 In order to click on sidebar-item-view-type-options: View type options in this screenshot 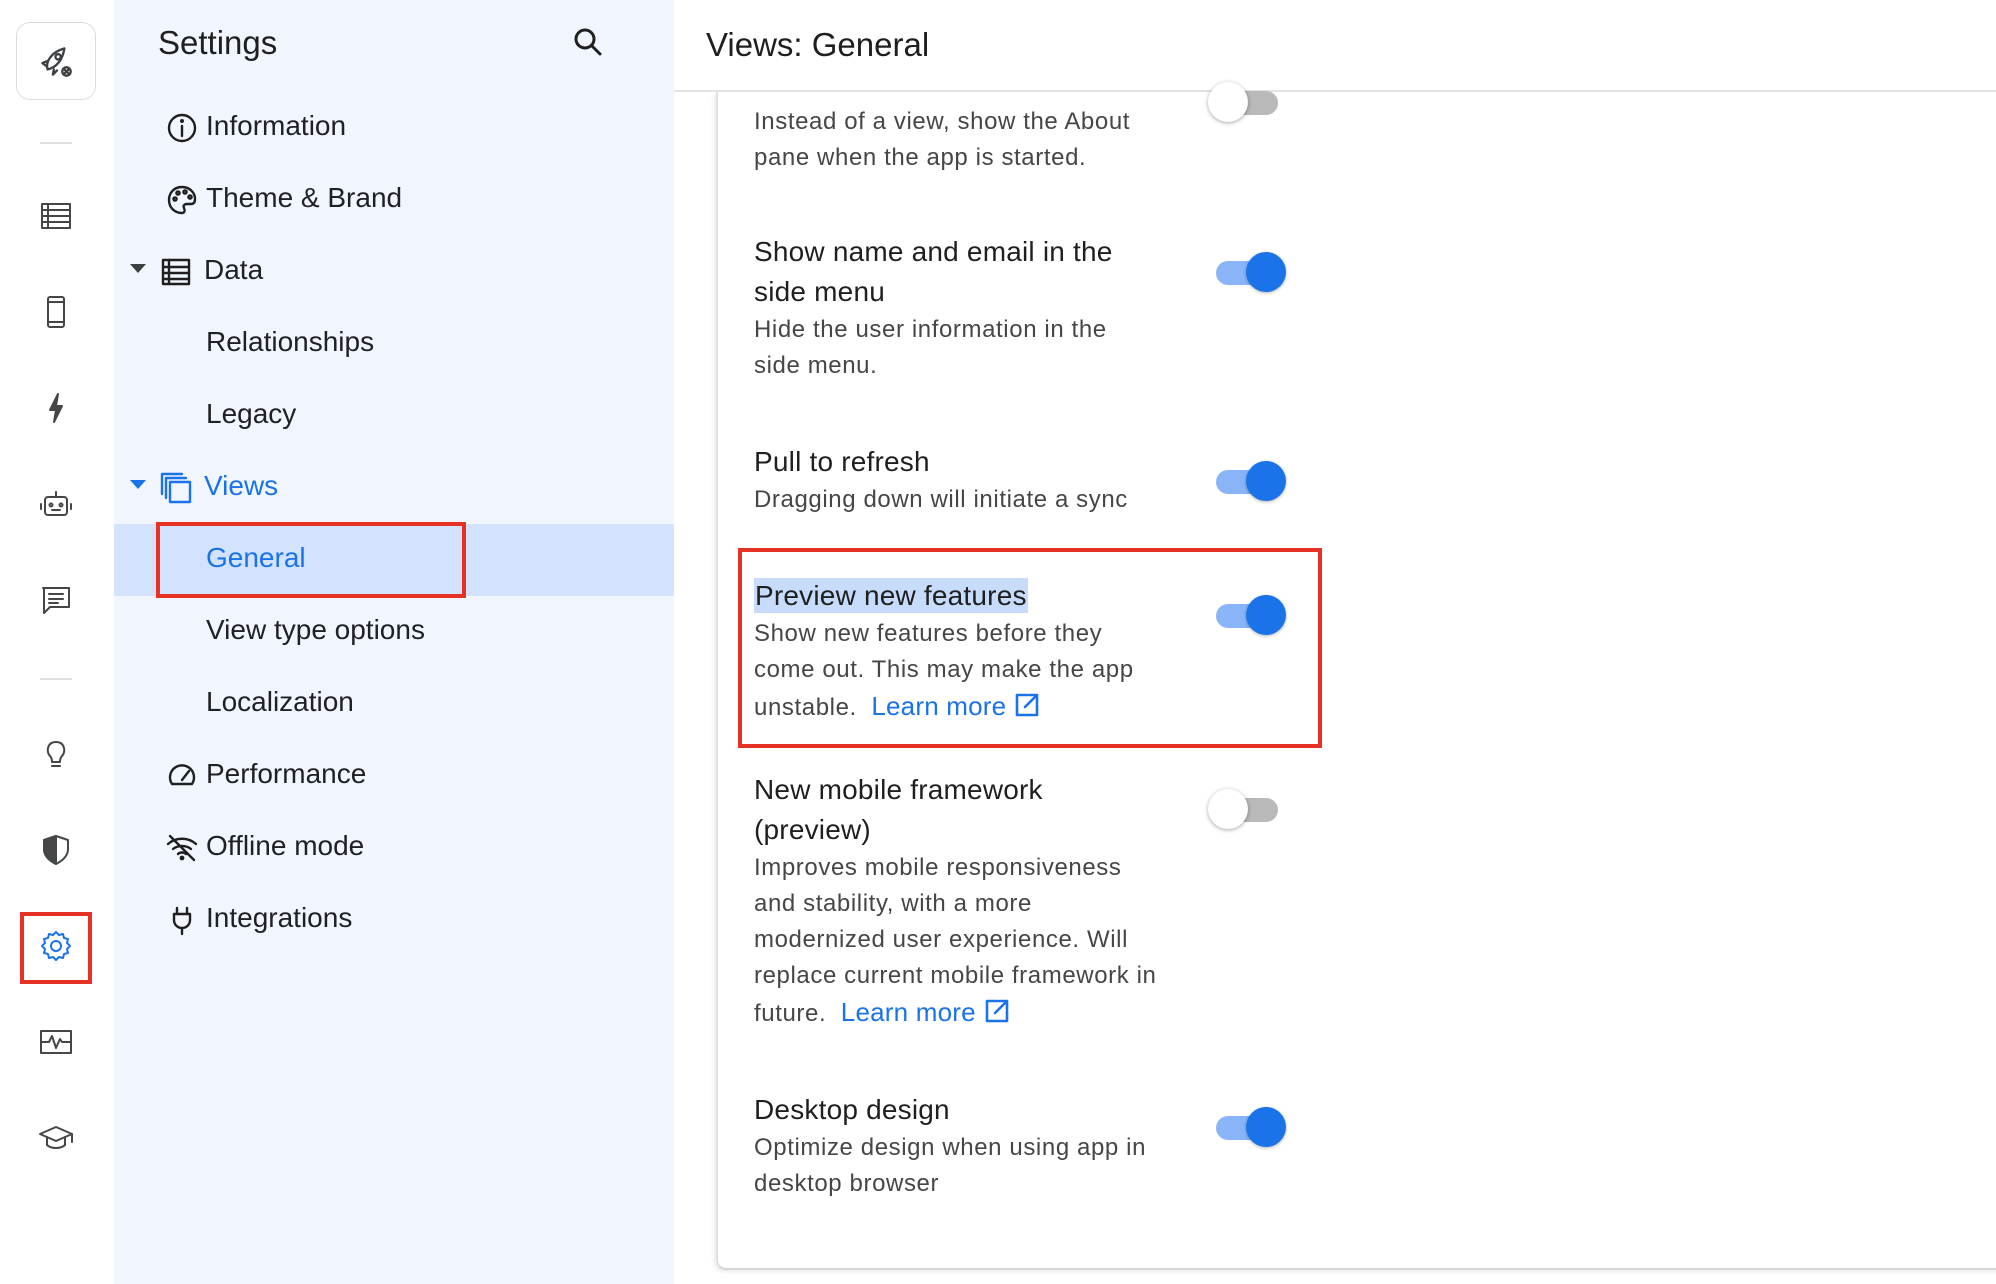, I will do `click(394, 632)`.